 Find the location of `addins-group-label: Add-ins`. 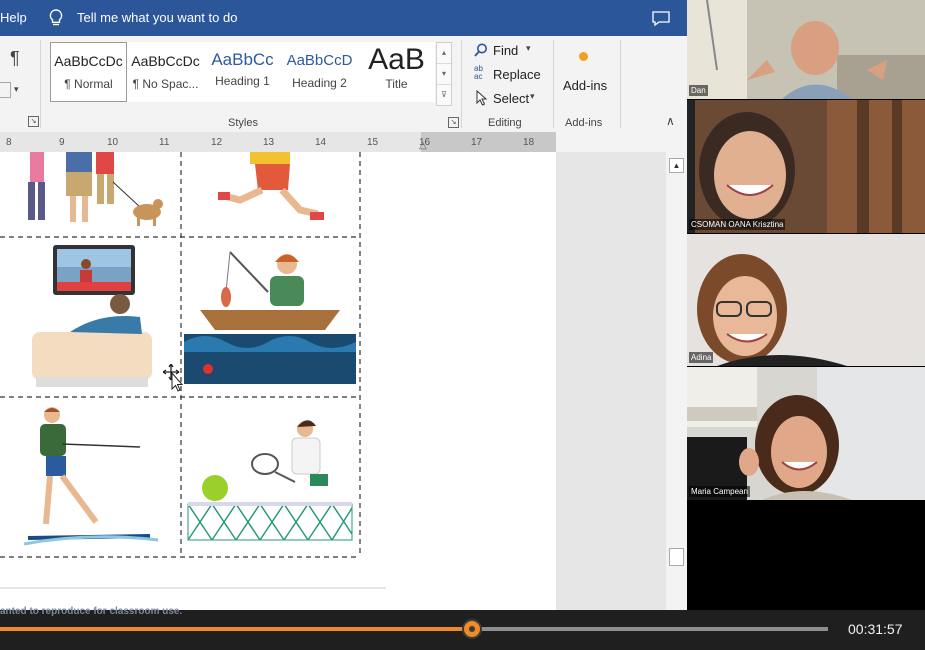

addins-group-label: Add-ins is located at coordinates (584, 123).